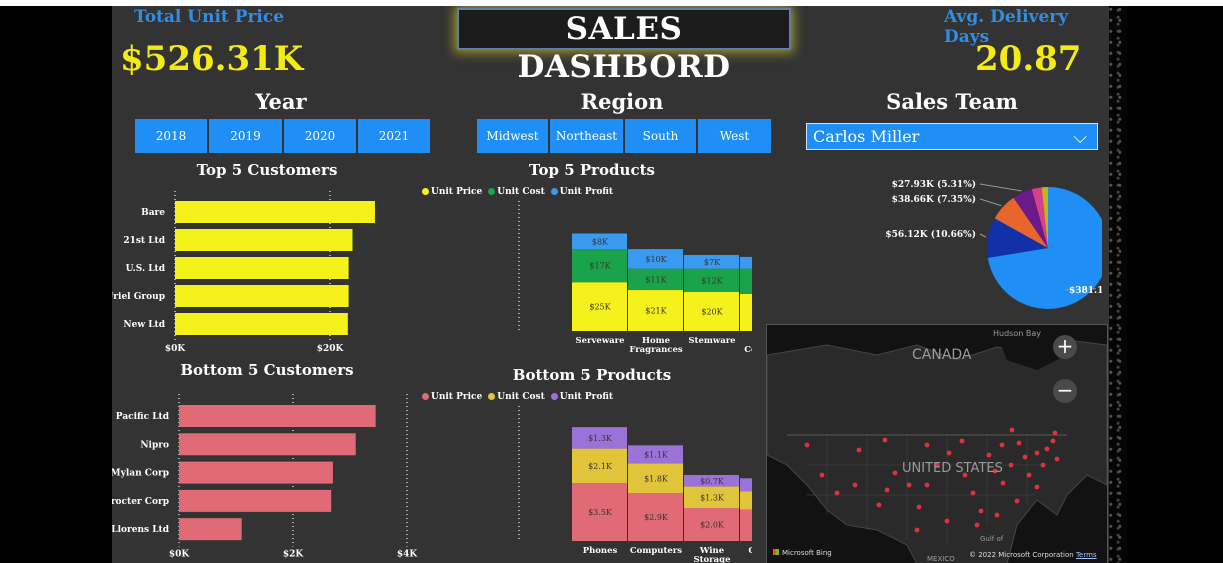 This screenshot has width=1223, height=563. Describe the element at coordinates (56, 284) in the screenshot. I see `left-margin` at that location.